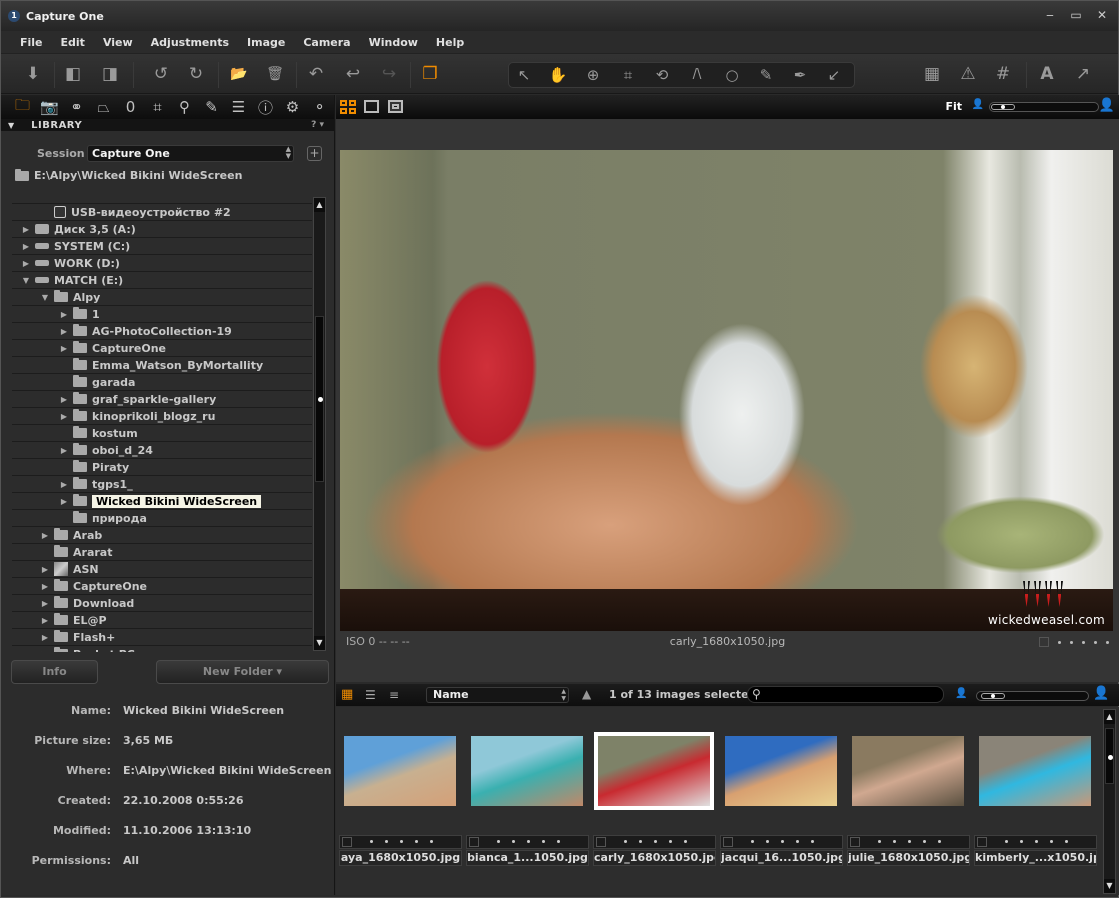 Image resolution: width=1119 pixels, height=898 pixels. I want to click on menu-edit: Edit, so click(73, 42).